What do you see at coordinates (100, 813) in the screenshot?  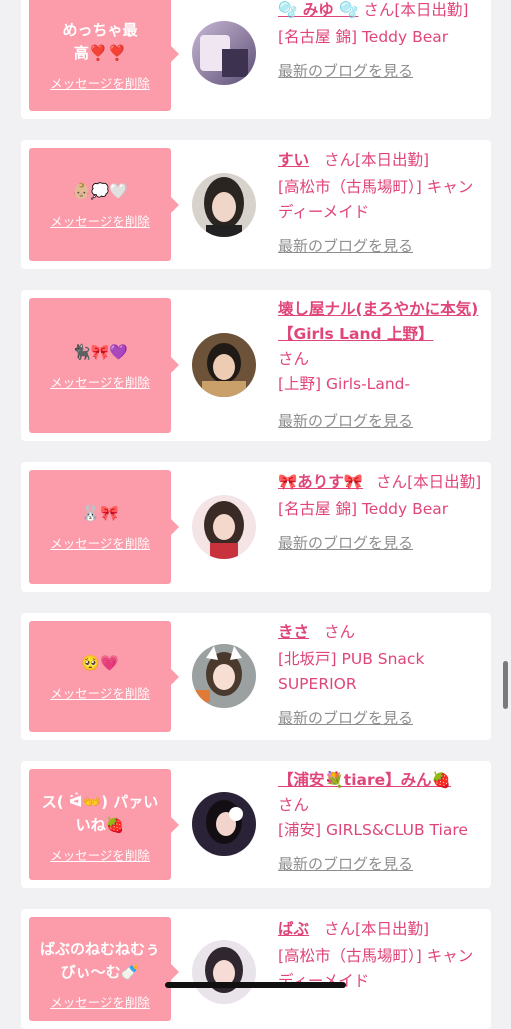 I see `message-text: ス( ᐛ👐) パァいいね🍓` at bounding box center [100, 813].